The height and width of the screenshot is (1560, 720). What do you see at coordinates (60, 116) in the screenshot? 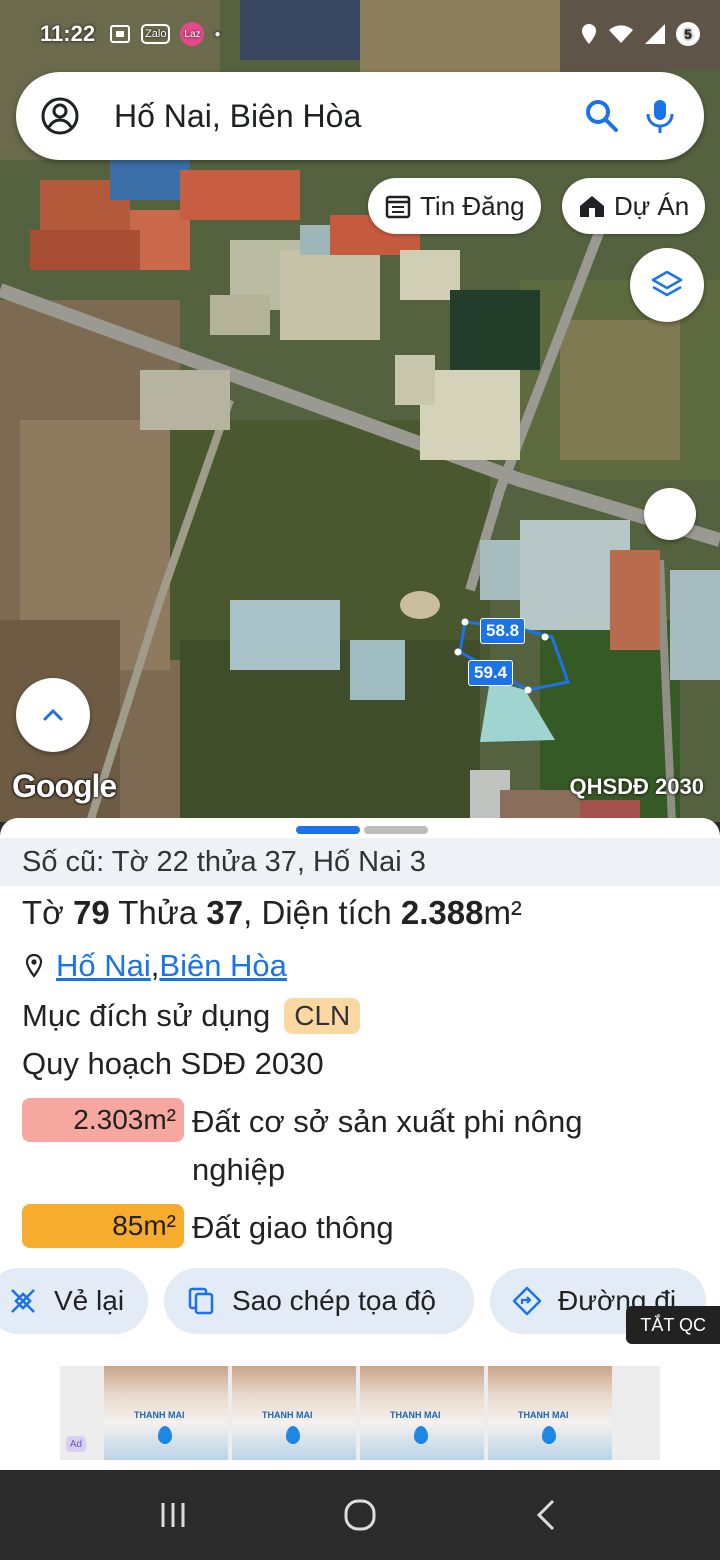
I see `account-circle-icon` at bounding box center [60, 116].